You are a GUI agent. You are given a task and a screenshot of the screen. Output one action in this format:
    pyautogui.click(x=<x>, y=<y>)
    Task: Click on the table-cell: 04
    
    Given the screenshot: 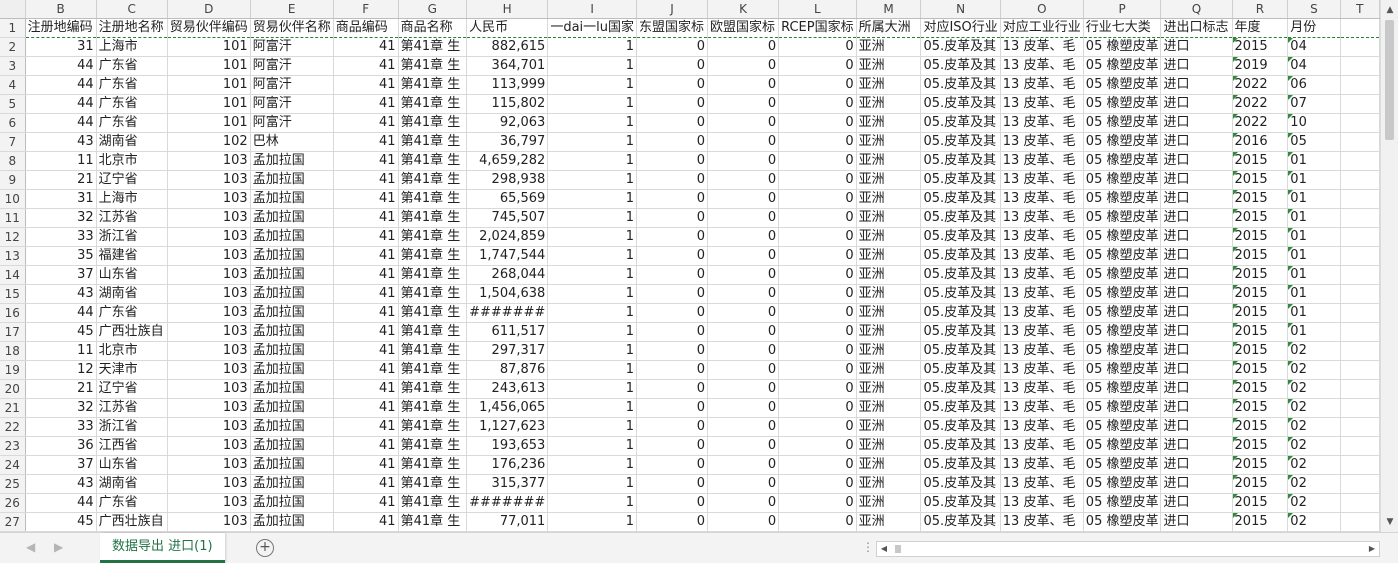 What is the action you would take?
    pyautogui.click(x=1314, y=66)
    